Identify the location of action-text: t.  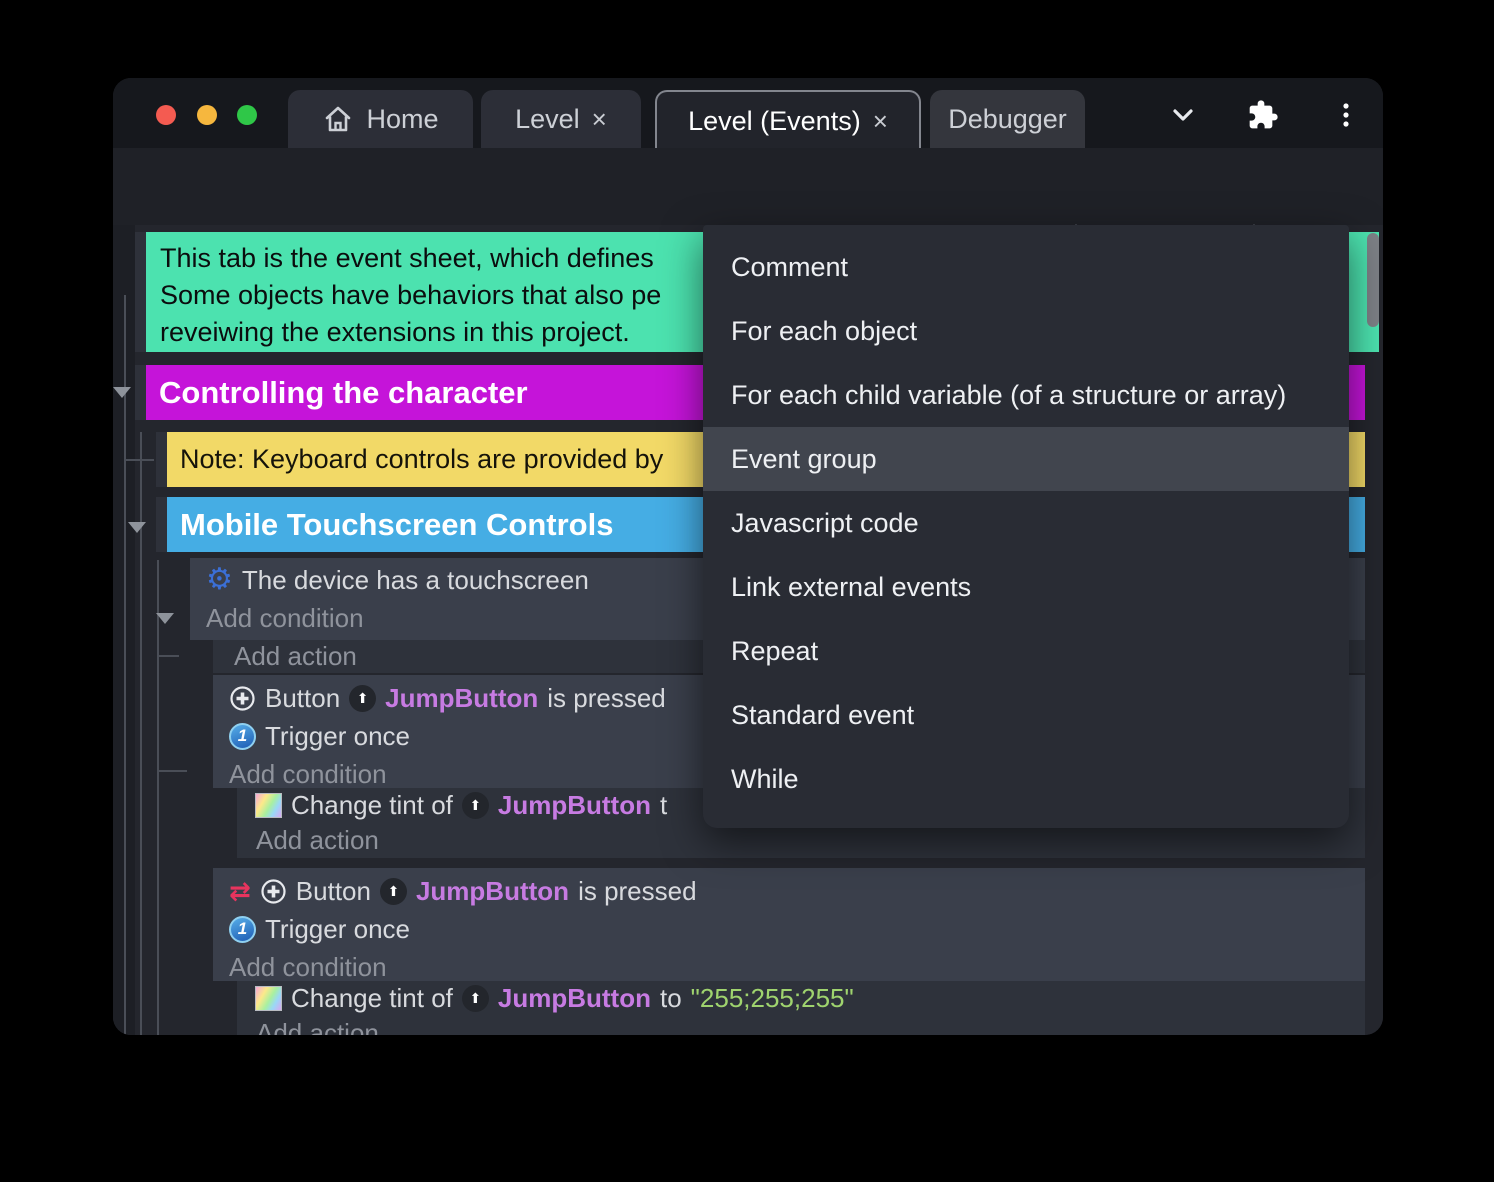
(663, 805).